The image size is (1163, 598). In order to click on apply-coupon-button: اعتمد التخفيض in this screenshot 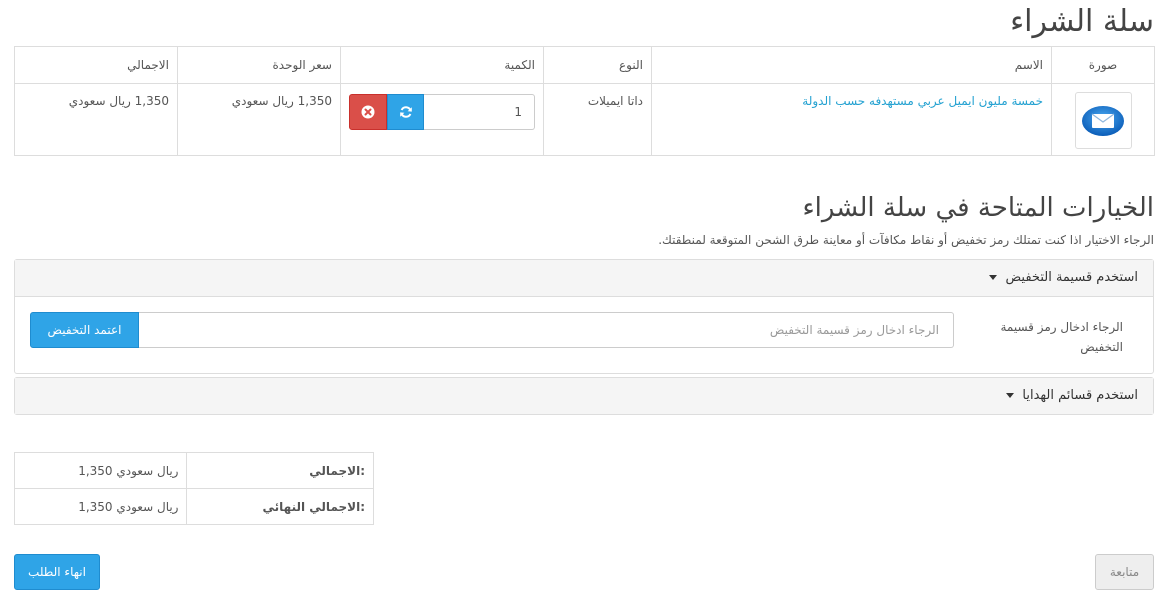, I will do `click(84, 330)`.